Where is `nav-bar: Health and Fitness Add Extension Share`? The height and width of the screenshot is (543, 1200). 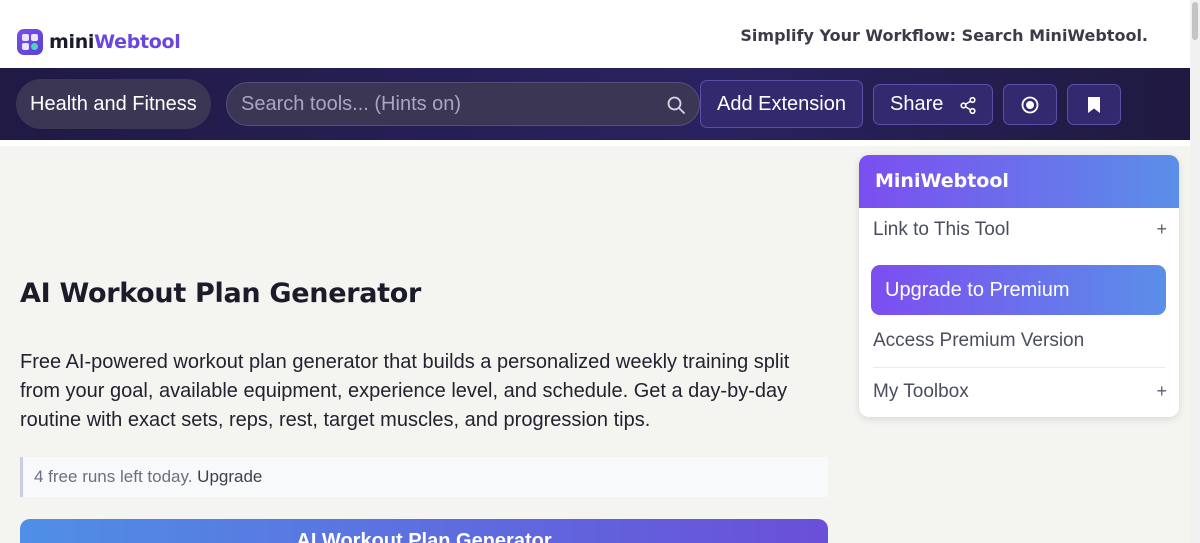 nav-bar: Health and Fitness Add Extension Share is located at coordinates (595, 104).